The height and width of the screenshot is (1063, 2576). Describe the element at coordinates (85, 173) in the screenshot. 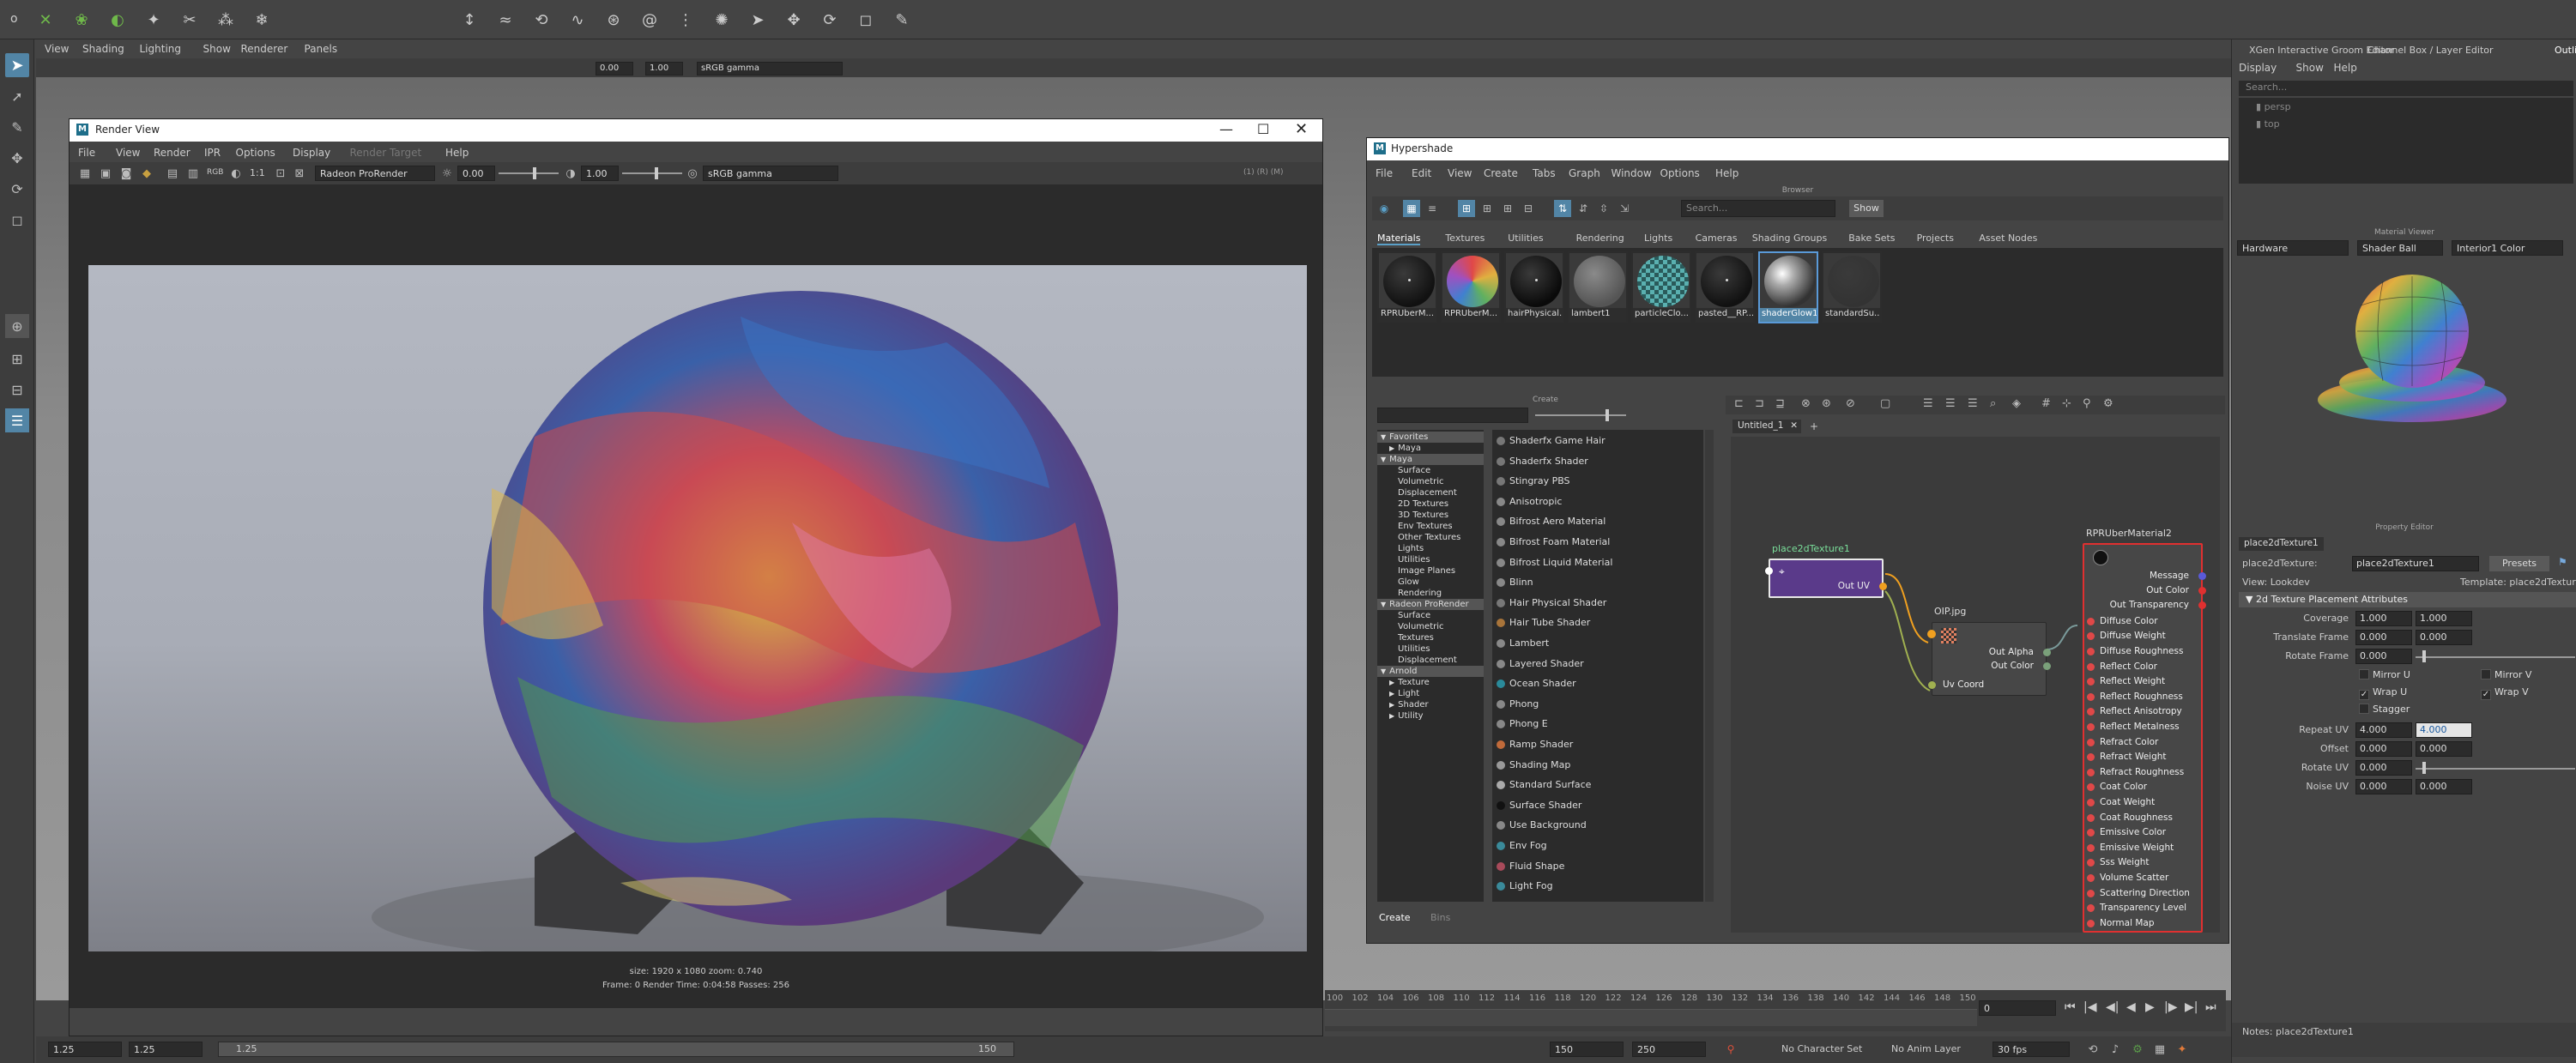

I see `render-frame-icon: ▦` at that location.